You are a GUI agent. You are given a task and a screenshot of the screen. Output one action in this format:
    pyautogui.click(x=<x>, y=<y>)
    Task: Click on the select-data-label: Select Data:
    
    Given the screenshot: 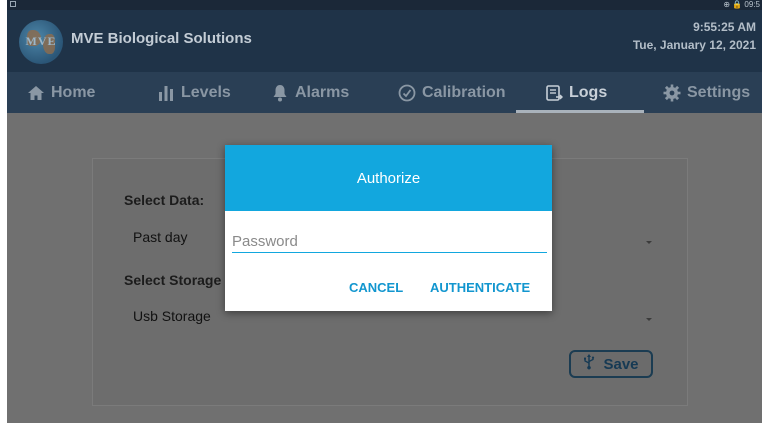 What is the action you would take?
    pyautogui.click(x=164, y=200)
    